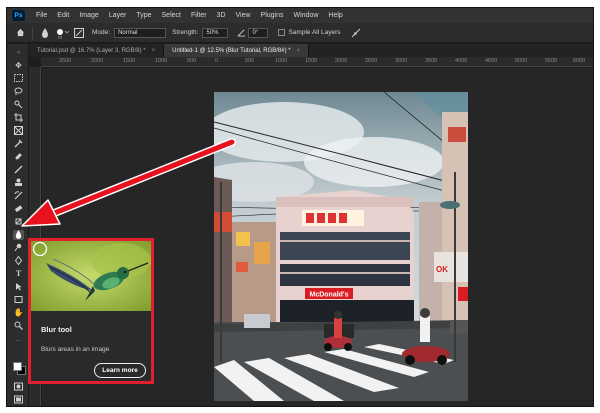  I want to click on quick-mask-icon, so click(18, 387).